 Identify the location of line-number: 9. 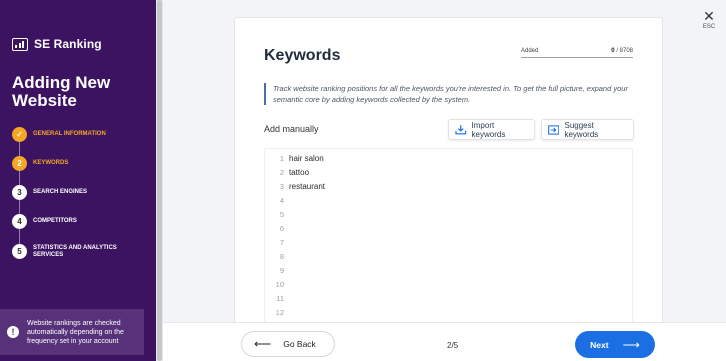
(281, 270).